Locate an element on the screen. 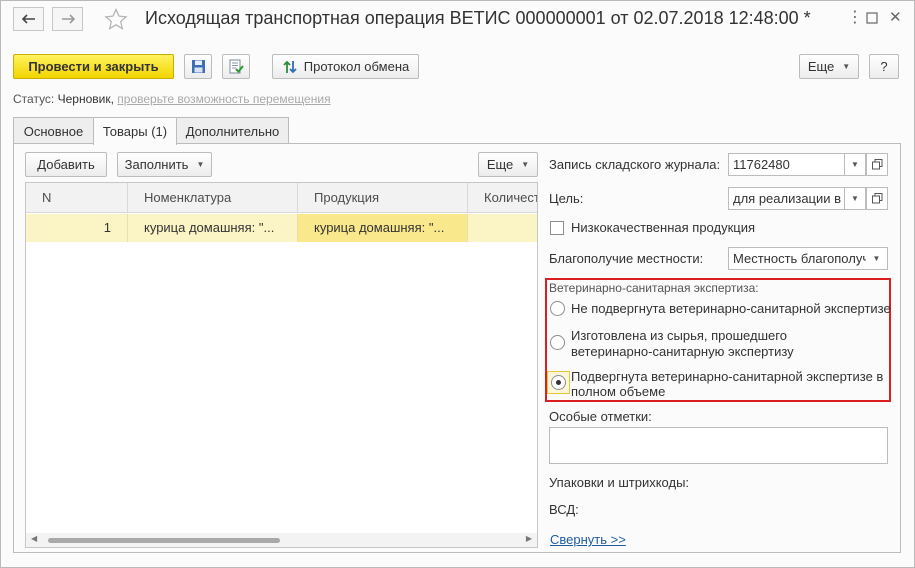 The height and width of the screenshot is (568, 915). exchange-protocol-label: Протокол обмена is located at coordinates (356, 66).